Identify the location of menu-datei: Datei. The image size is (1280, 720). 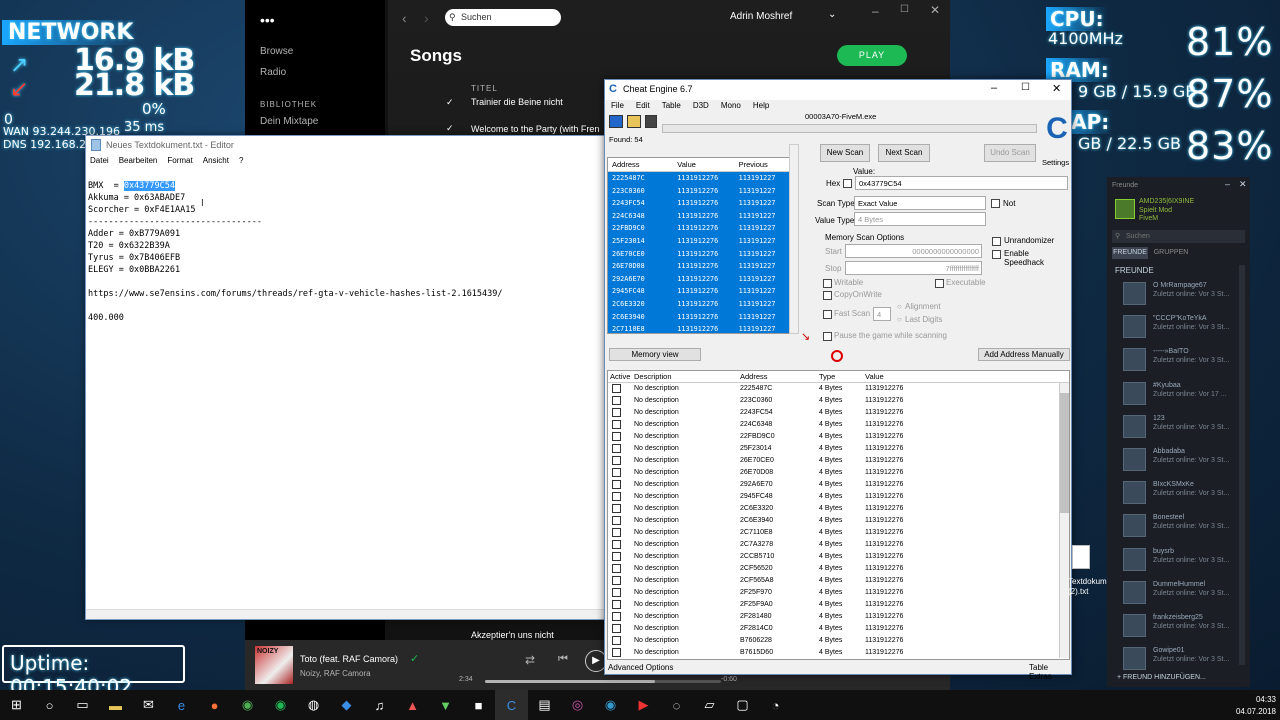
(99, 163).